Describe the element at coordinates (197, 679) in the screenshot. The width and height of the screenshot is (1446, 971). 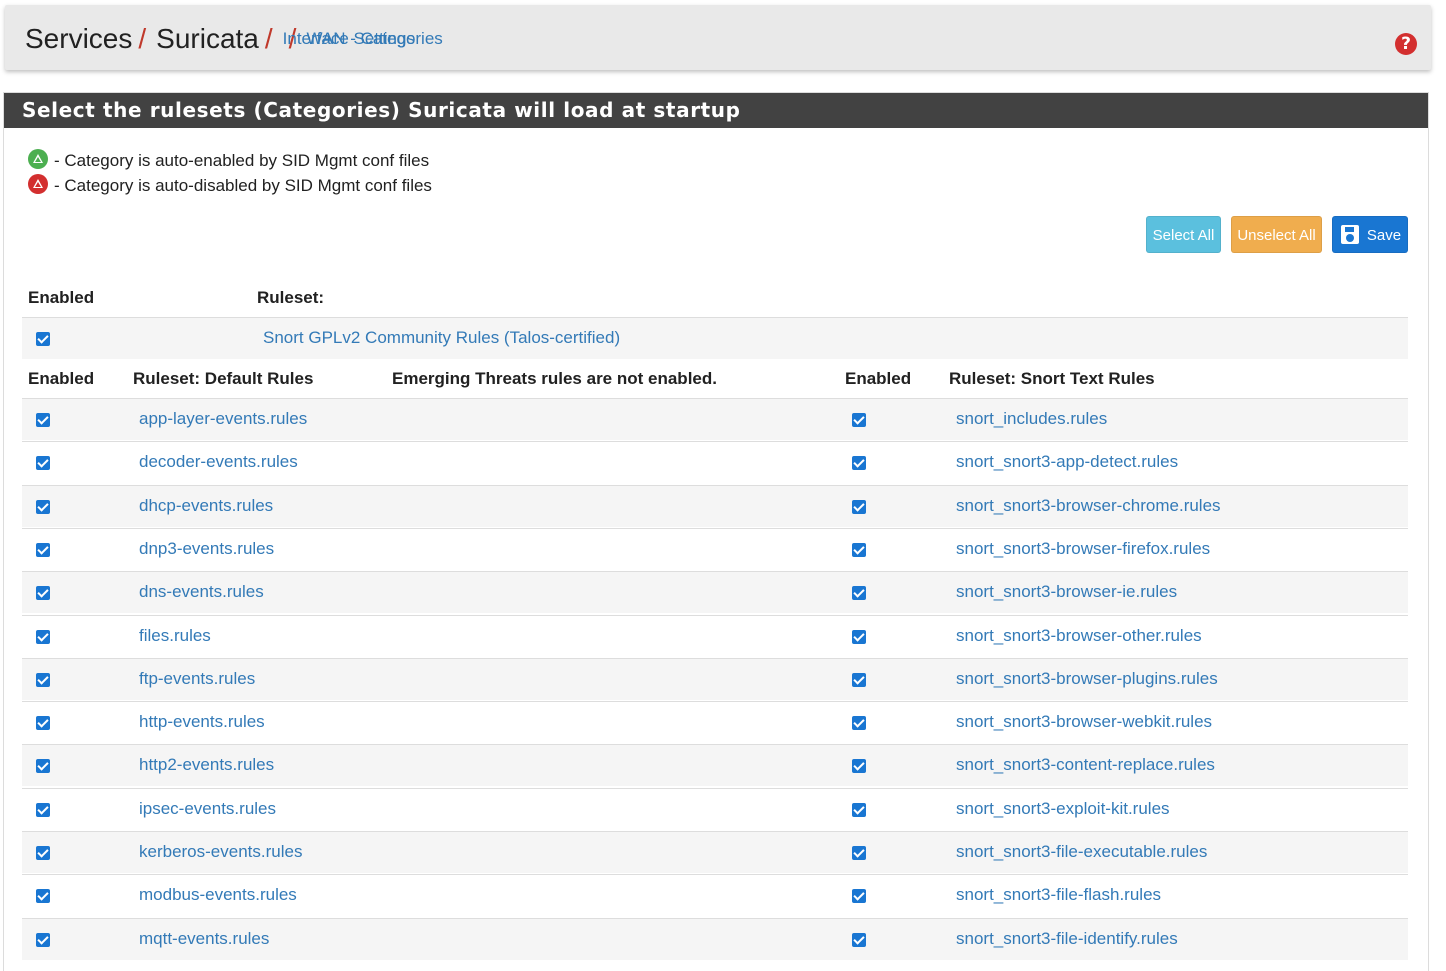
I see `default-rule-link: ftp-events.rules` at that location.